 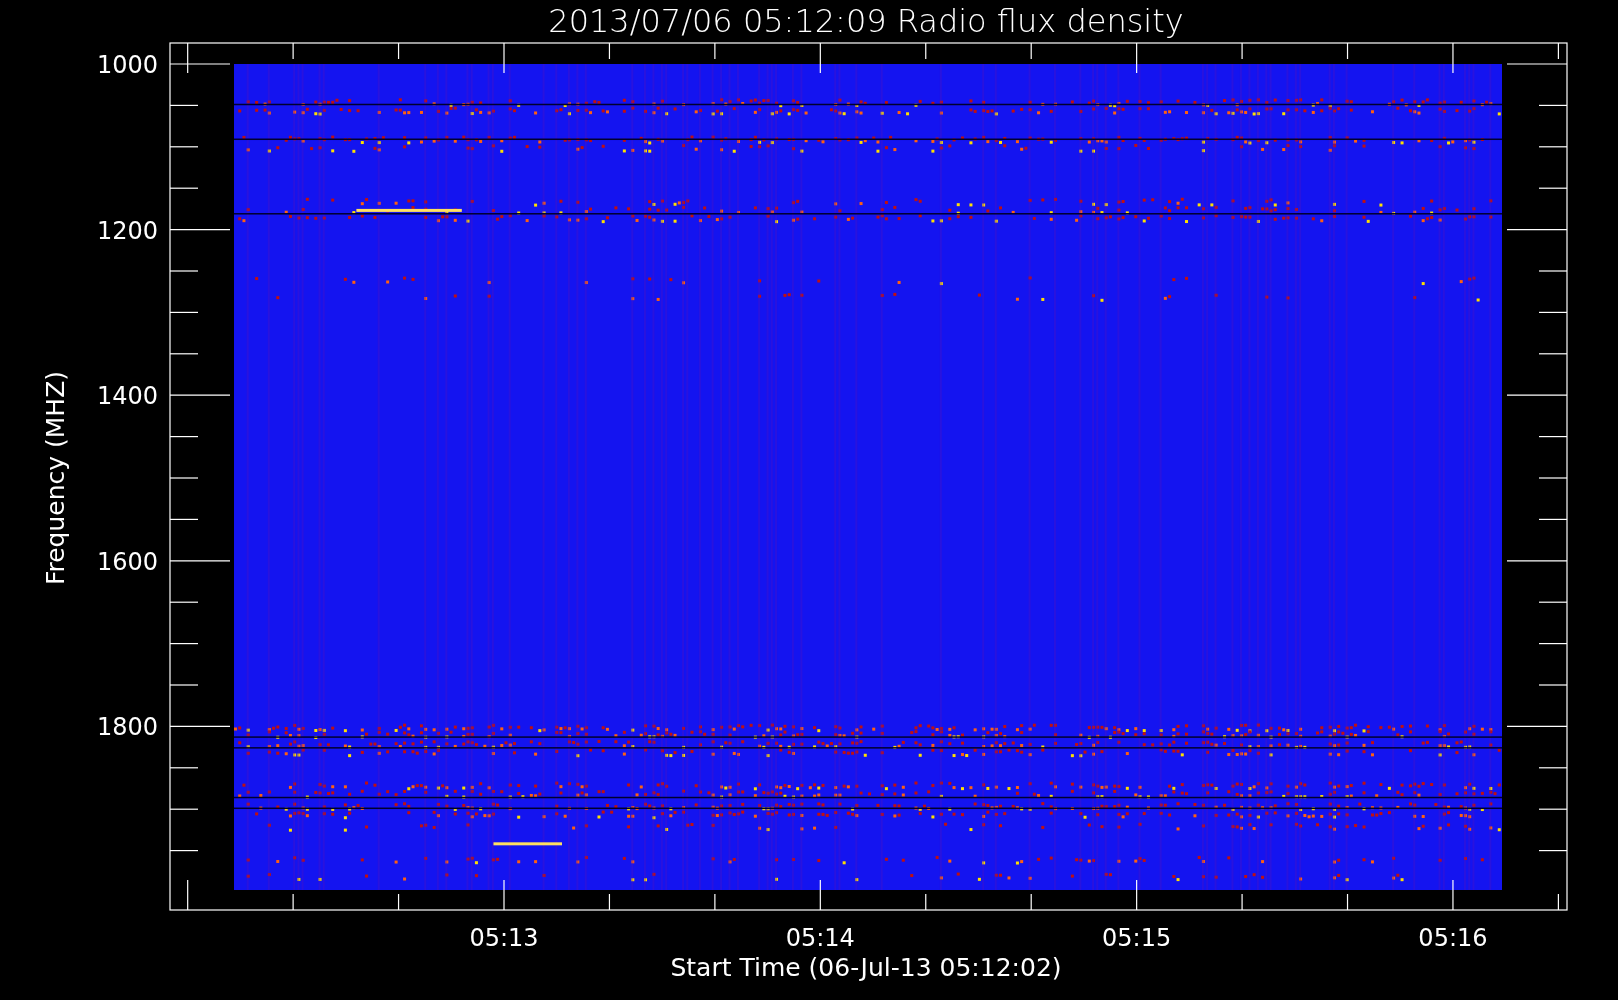 I want to click on y-tick-label: 1400, so click(x=127, y=396).